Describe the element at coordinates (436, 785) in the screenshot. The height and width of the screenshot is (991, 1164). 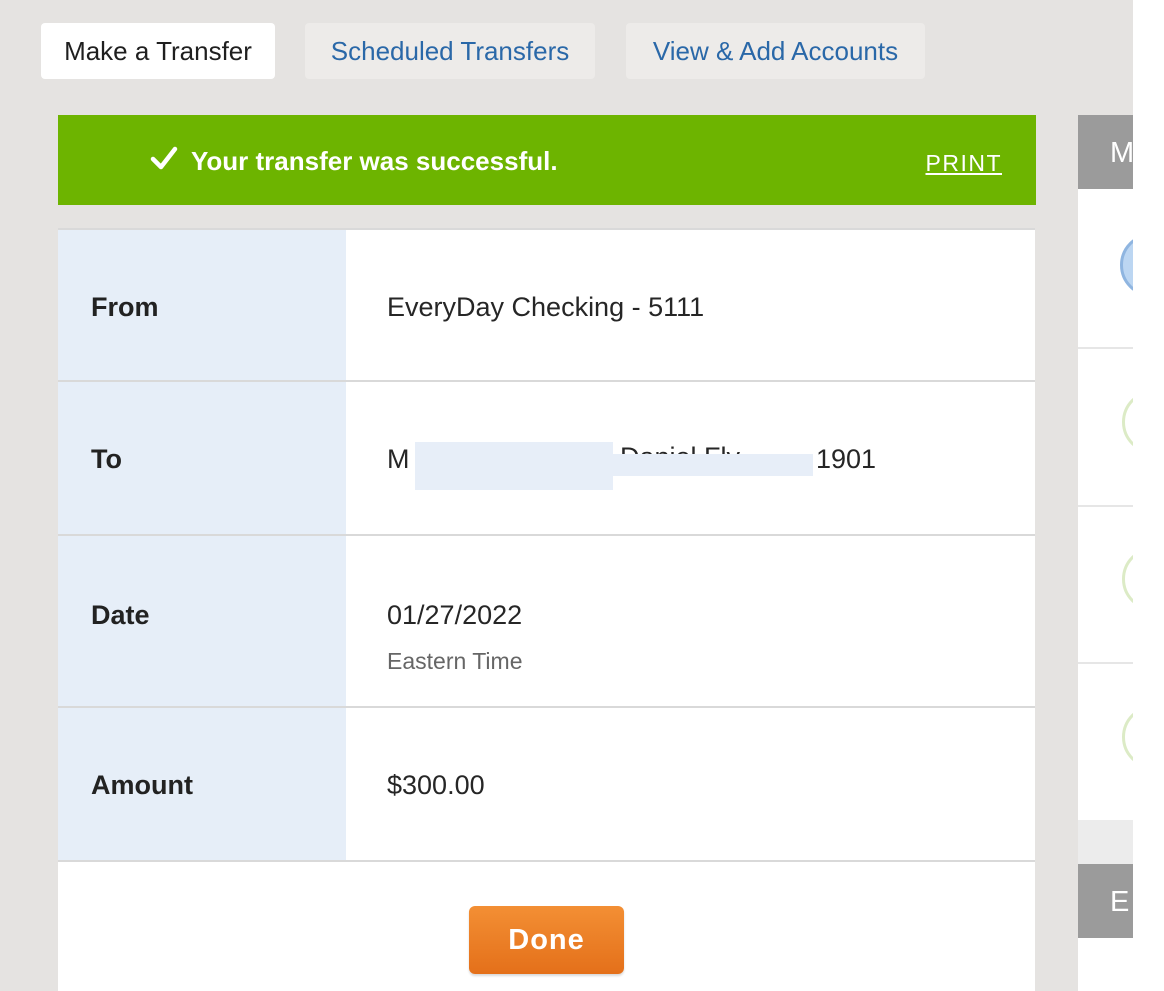
I see `amount-value: $300.00` at that location.